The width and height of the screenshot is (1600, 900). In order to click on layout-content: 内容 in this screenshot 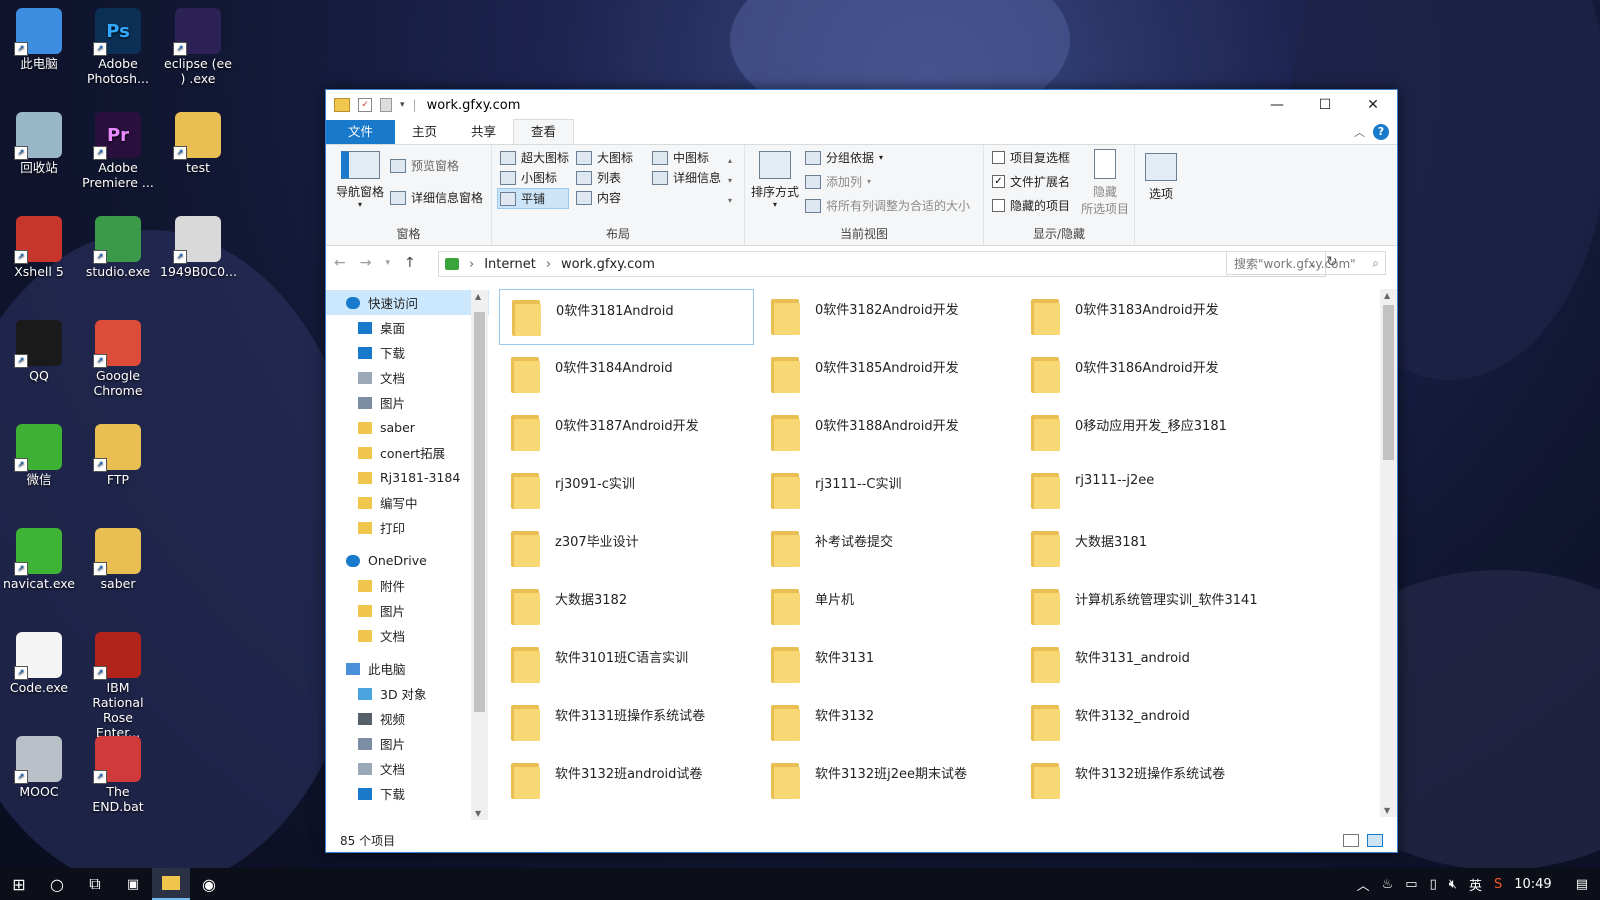, I will do `click(598, 197)`.